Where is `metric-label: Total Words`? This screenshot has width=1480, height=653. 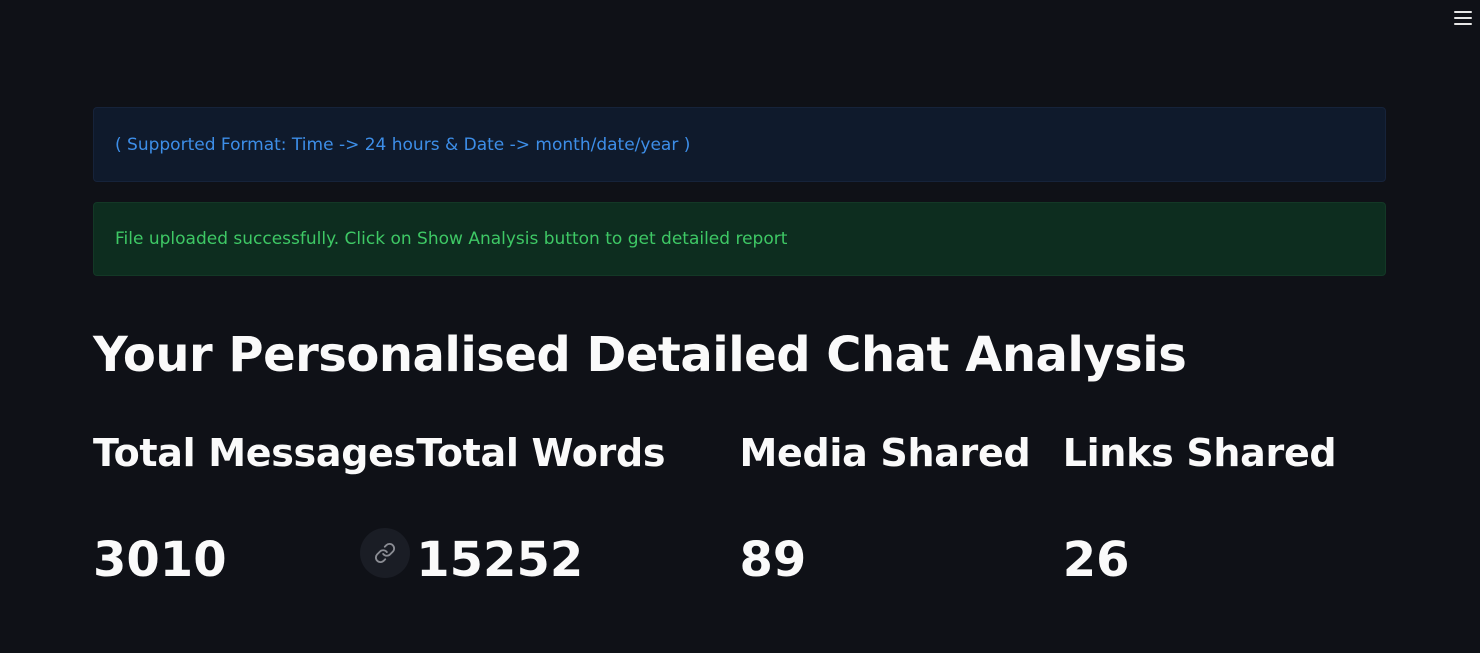
metric-label: Total Words is located at coordinates (541, 453).